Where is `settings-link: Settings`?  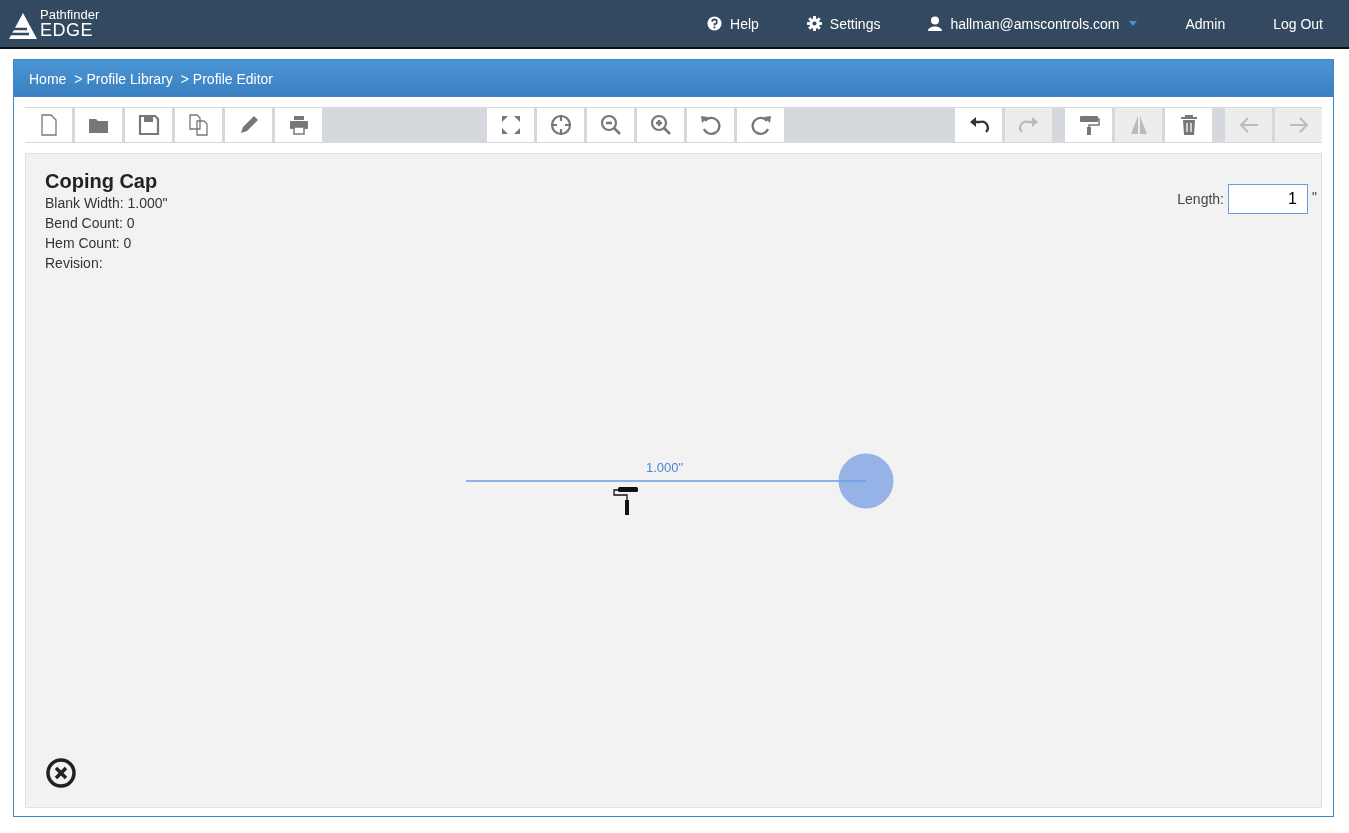 settings-link: Settings is located at coordinates (843, 23).